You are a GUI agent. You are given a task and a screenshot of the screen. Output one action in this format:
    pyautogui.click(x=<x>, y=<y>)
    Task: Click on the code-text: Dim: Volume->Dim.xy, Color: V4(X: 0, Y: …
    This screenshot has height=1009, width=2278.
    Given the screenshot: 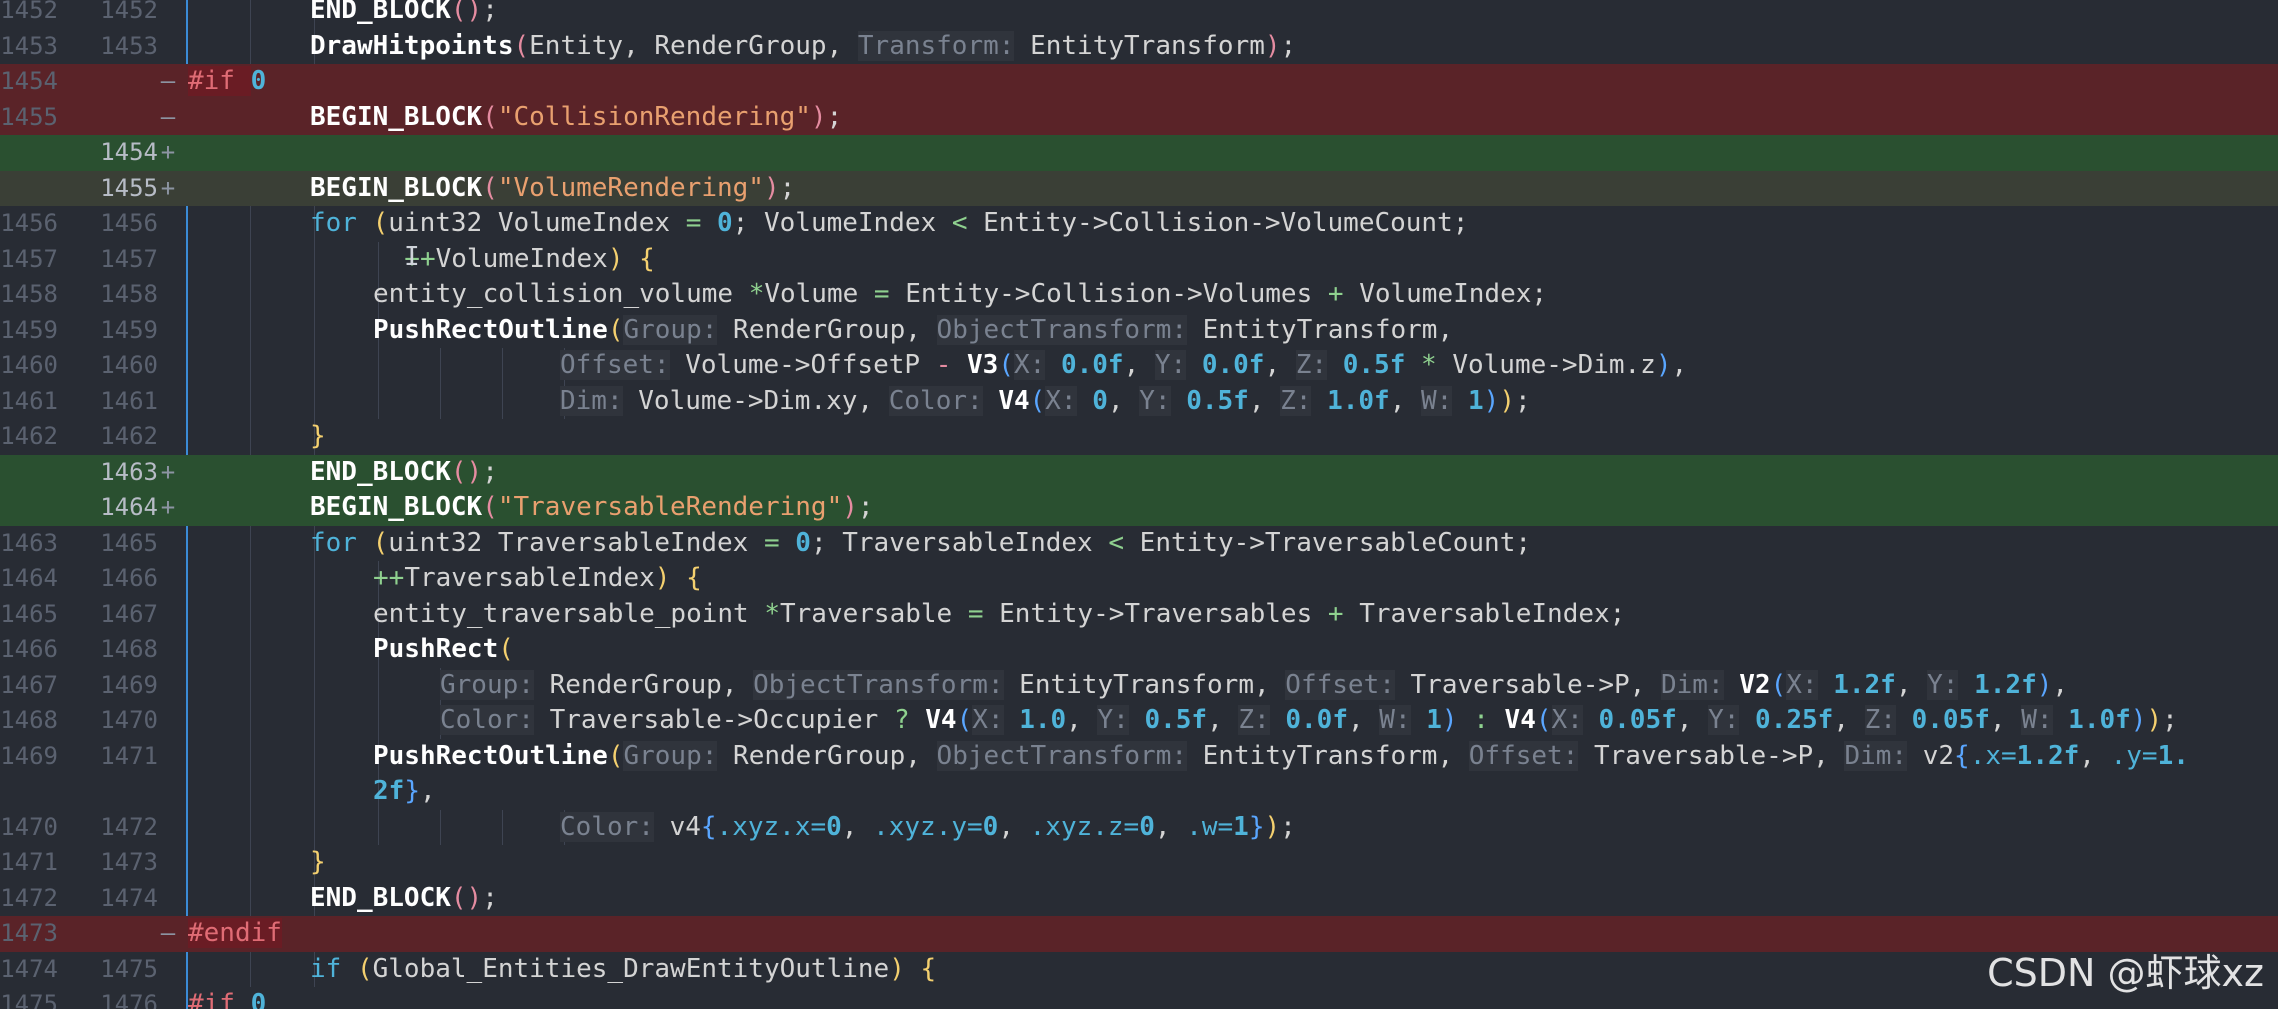 What is the action you would take?
    pyautogui.click(x=1045, y=402)
    